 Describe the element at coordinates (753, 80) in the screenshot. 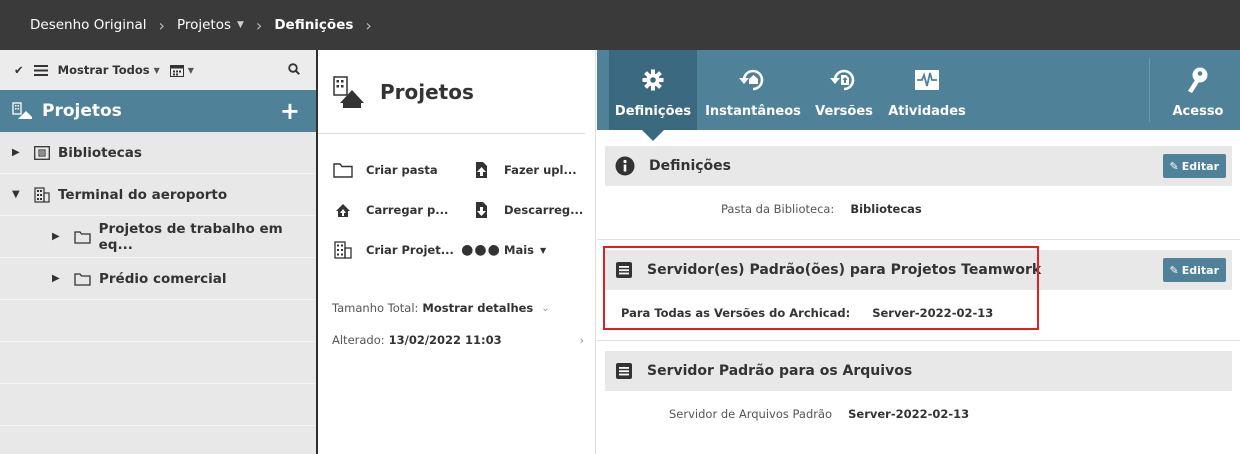

I see `snapshot-icon` at that location.